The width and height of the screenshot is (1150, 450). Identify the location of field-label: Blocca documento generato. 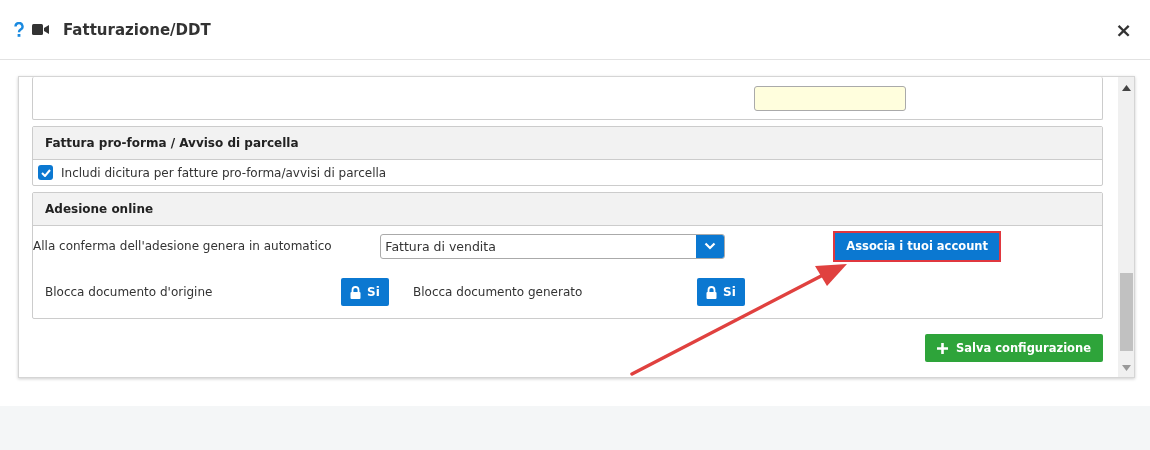
(498, 292).